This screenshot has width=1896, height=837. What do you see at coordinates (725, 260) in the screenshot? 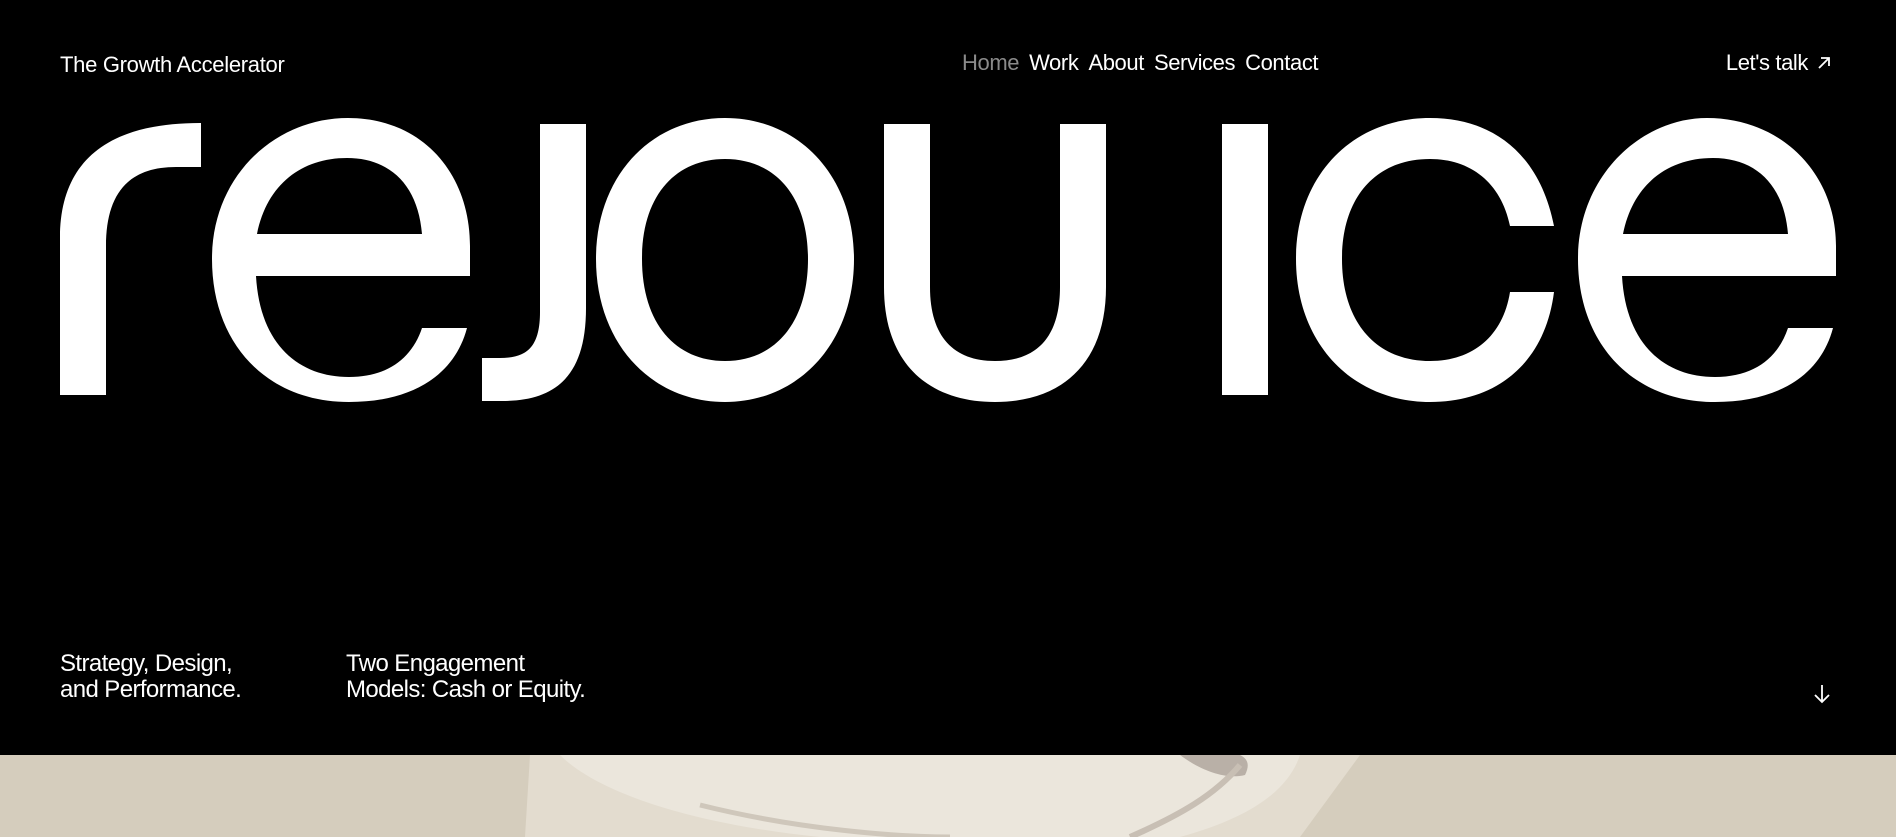
I see `logo-letter-o` at bounding box center [725, 260].